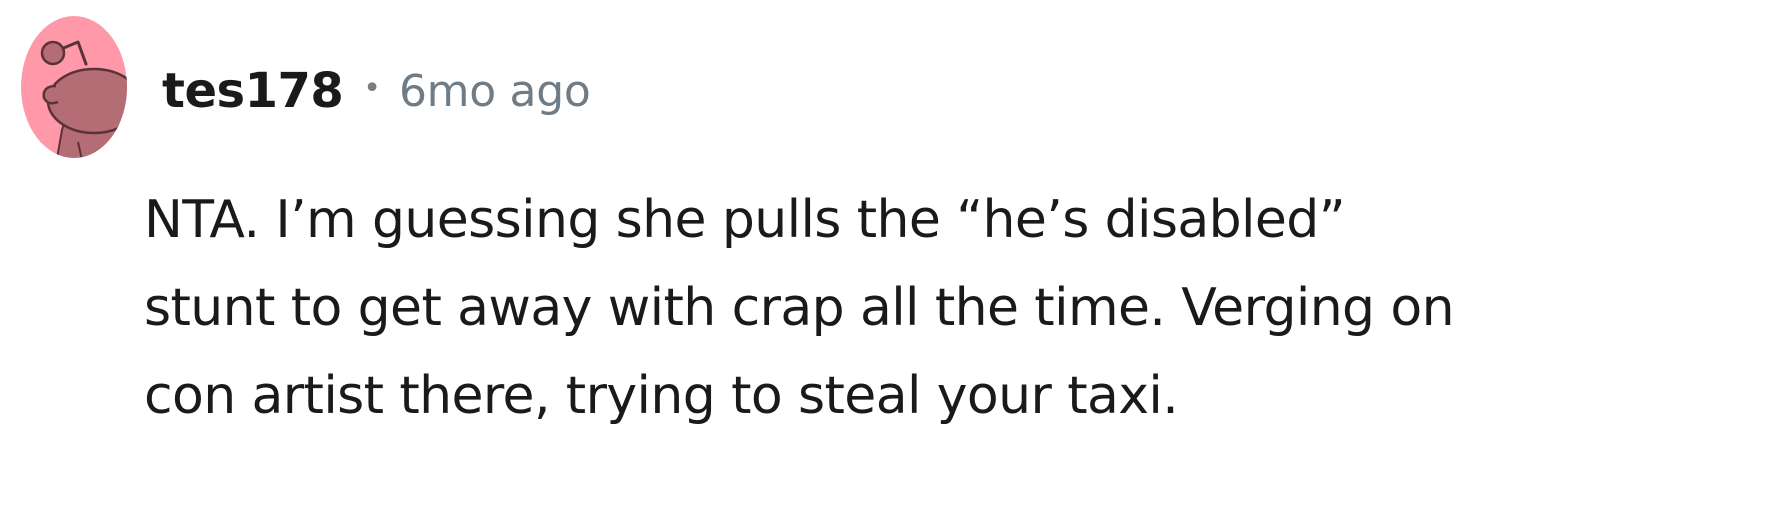  What do you see at coordinates (253, 91) in the screenshot?
I see `username: tes178` at bounding box center [253, 91].